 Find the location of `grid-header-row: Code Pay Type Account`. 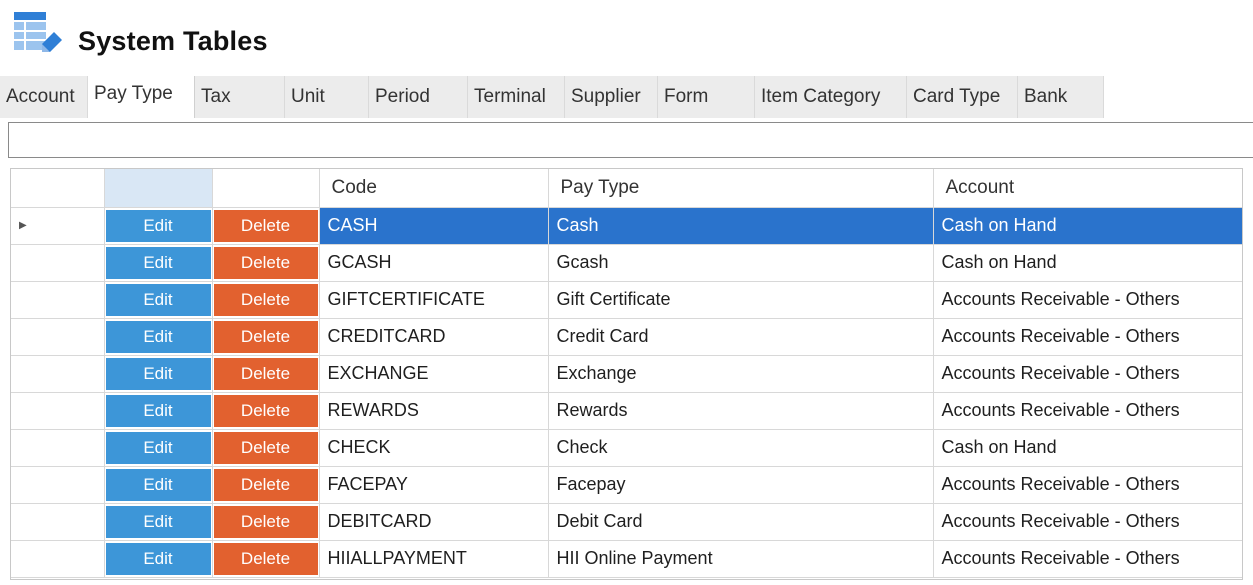

grid-header-row: Code Pay Type Account is located at coordinates (626, 188).